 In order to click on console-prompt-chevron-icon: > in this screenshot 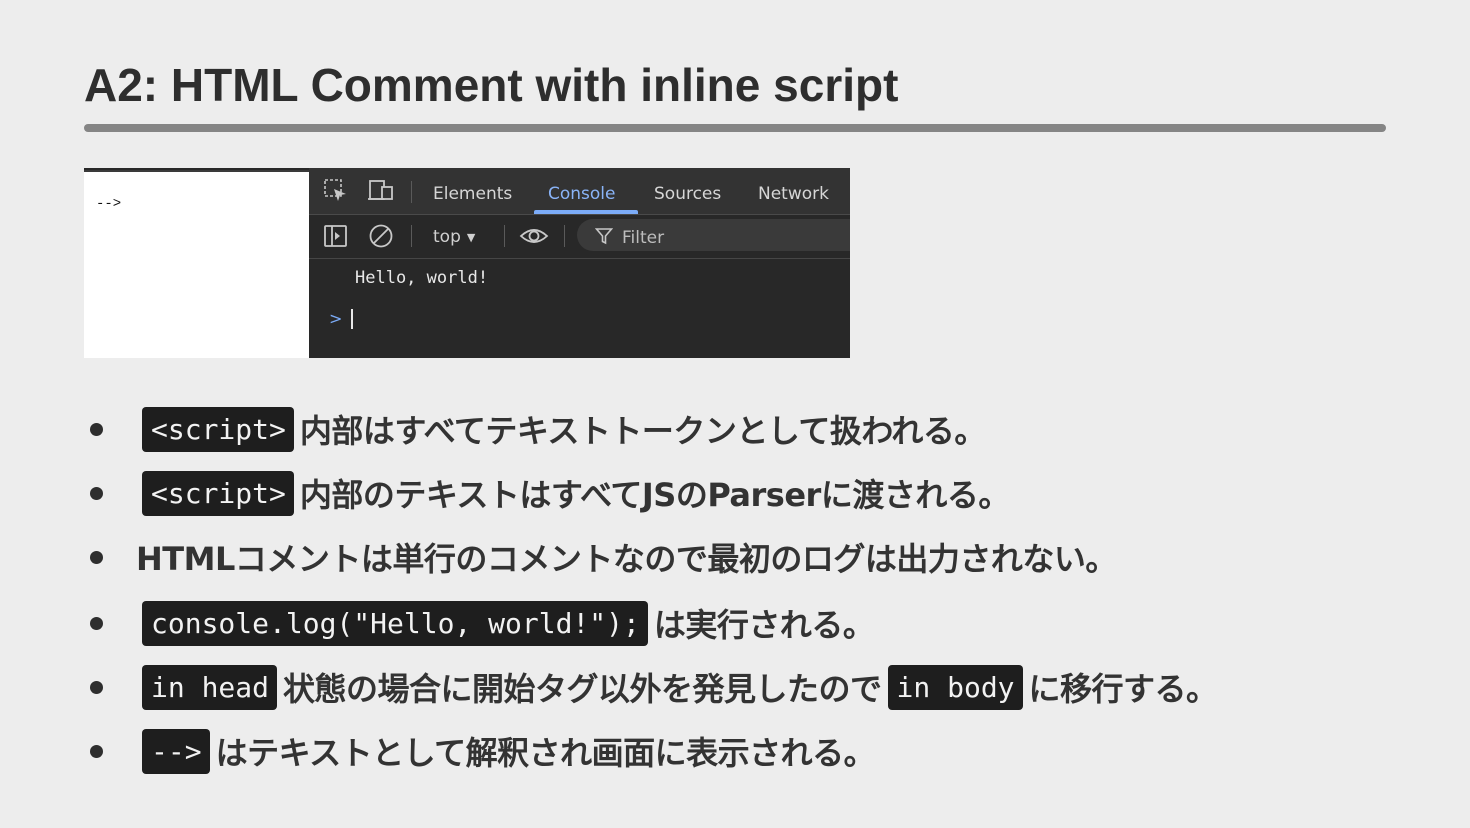, I will do `click(336, 318)`.